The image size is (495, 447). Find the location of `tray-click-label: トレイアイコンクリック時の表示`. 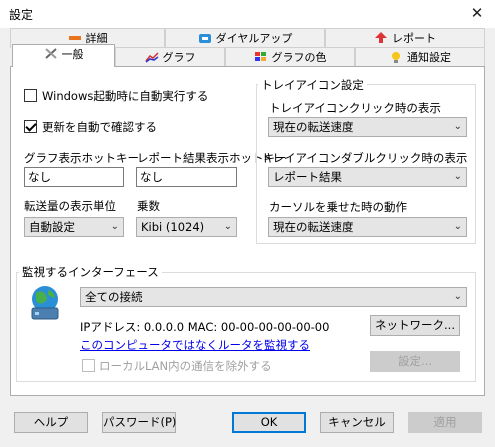

tray-click-label: トレイアイコンクリック時の表示 is located at coordinates (355, 108).